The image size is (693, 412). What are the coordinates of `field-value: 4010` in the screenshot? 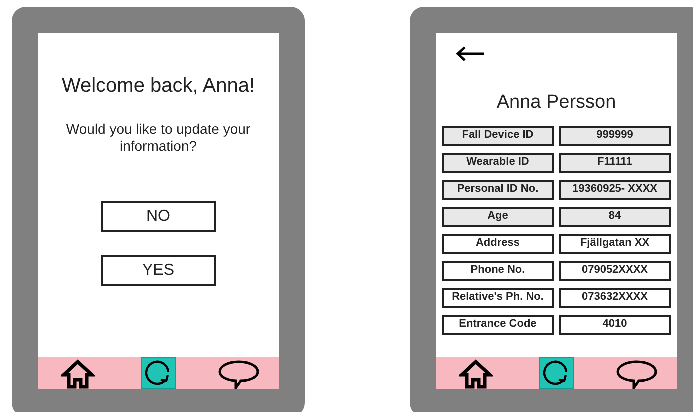 It's located at (615, 324).